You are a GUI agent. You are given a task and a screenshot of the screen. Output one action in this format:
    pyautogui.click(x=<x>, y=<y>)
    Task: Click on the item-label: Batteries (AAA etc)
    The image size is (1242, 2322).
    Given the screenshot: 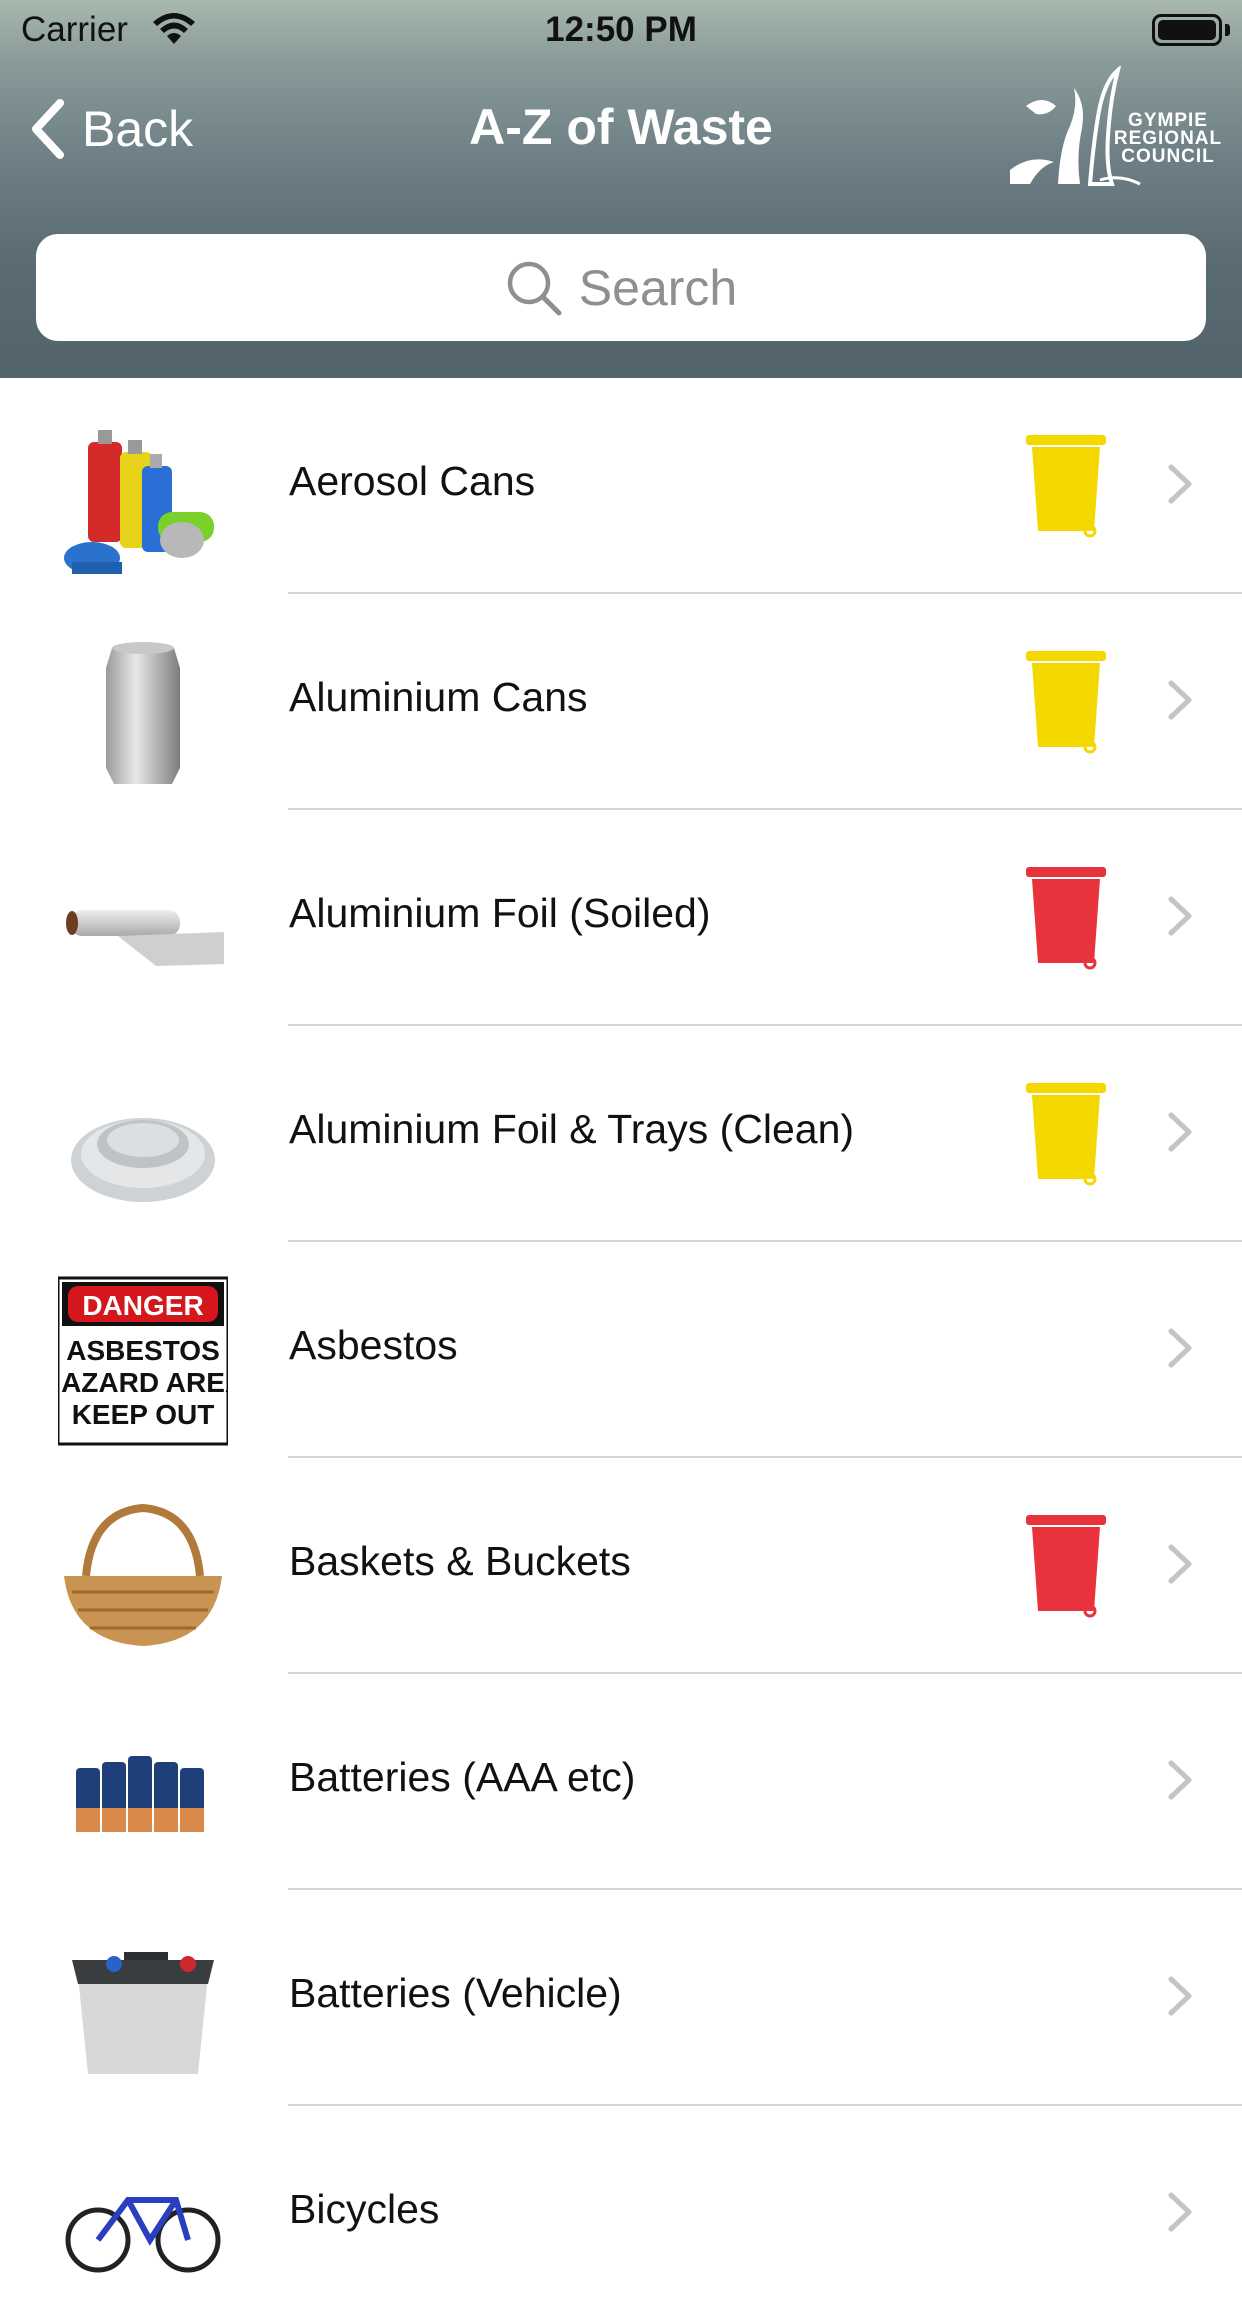 What is the action you would take?
    pyautogui.click(x=462, y=1777)
    